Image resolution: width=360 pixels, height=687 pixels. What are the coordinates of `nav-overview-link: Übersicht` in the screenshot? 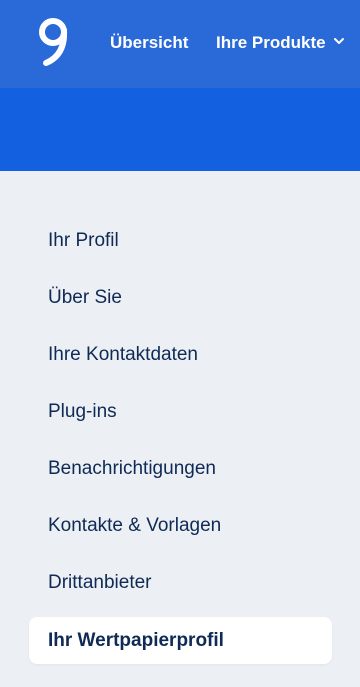 It's located at (149, 43).